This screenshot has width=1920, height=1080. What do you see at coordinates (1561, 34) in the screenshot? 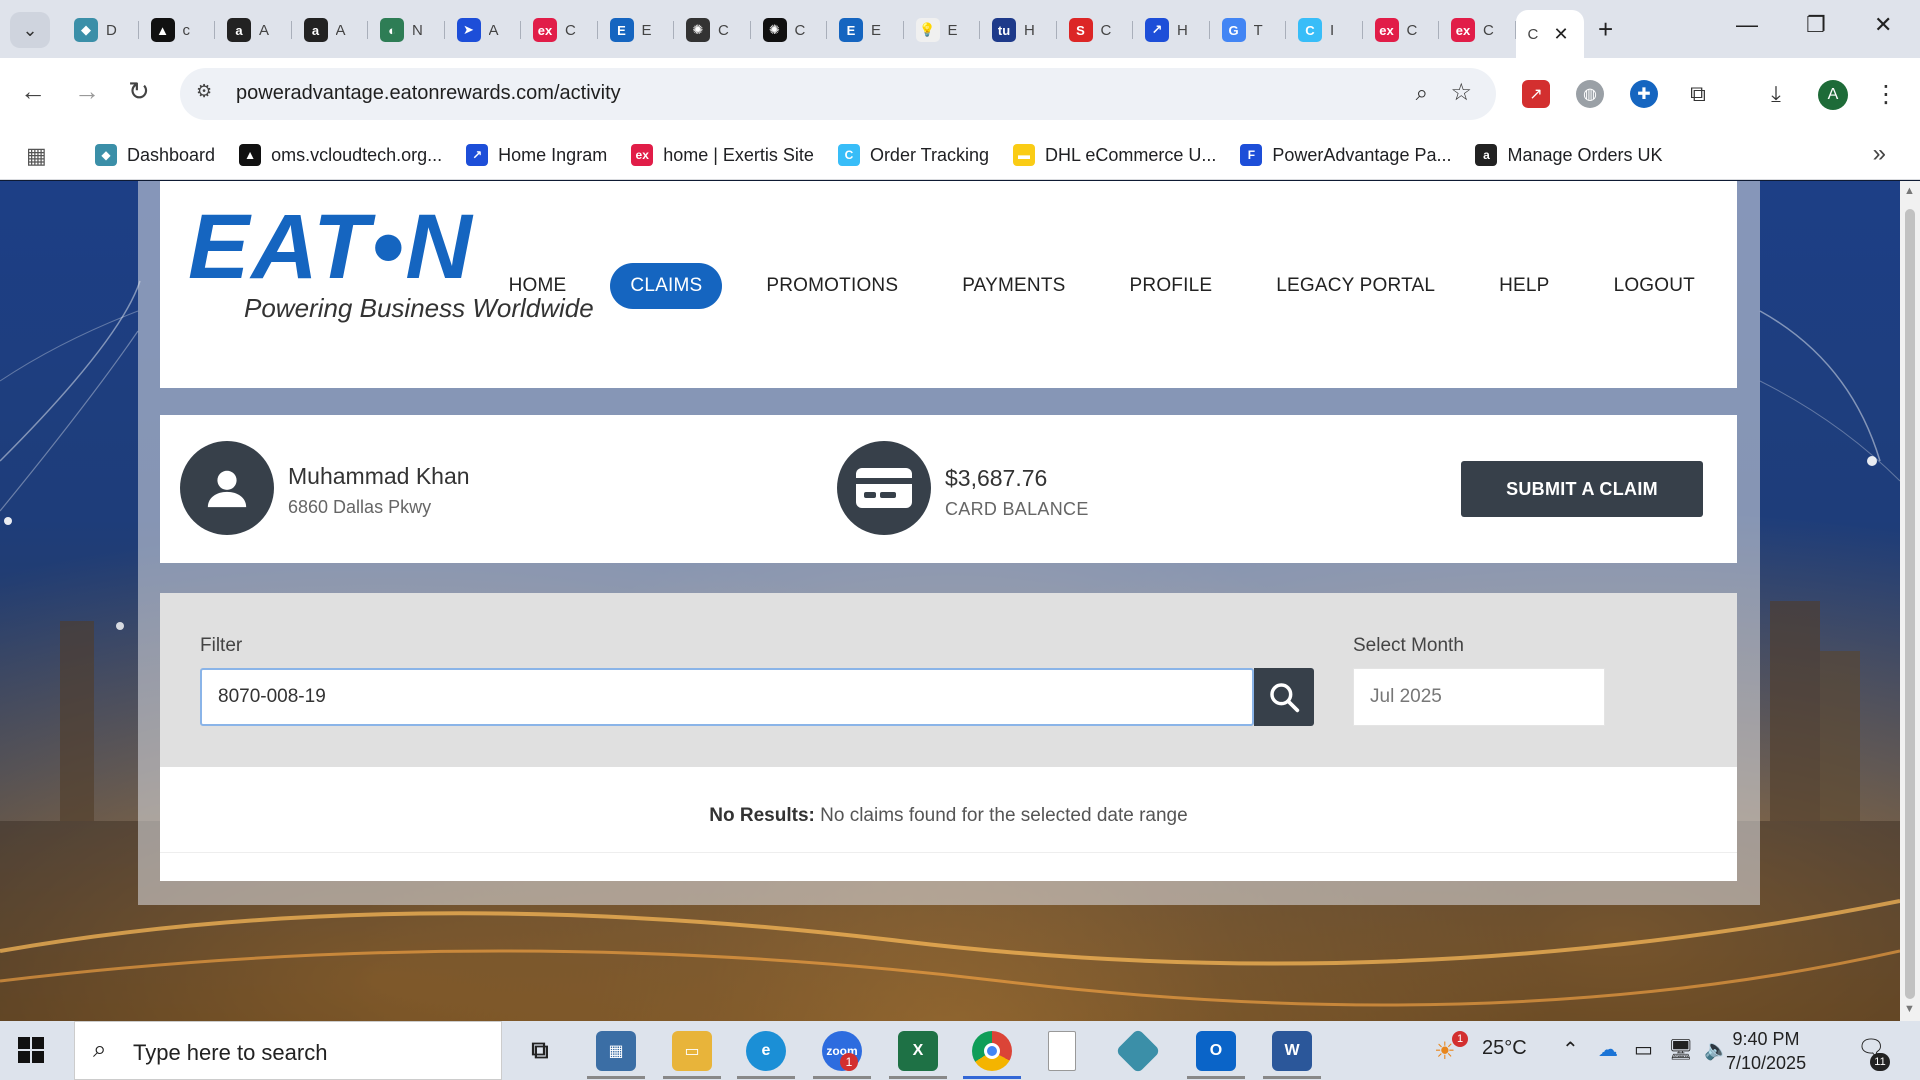
I see `close-tab-icon: ✕` at bounding box center [1561, 34].